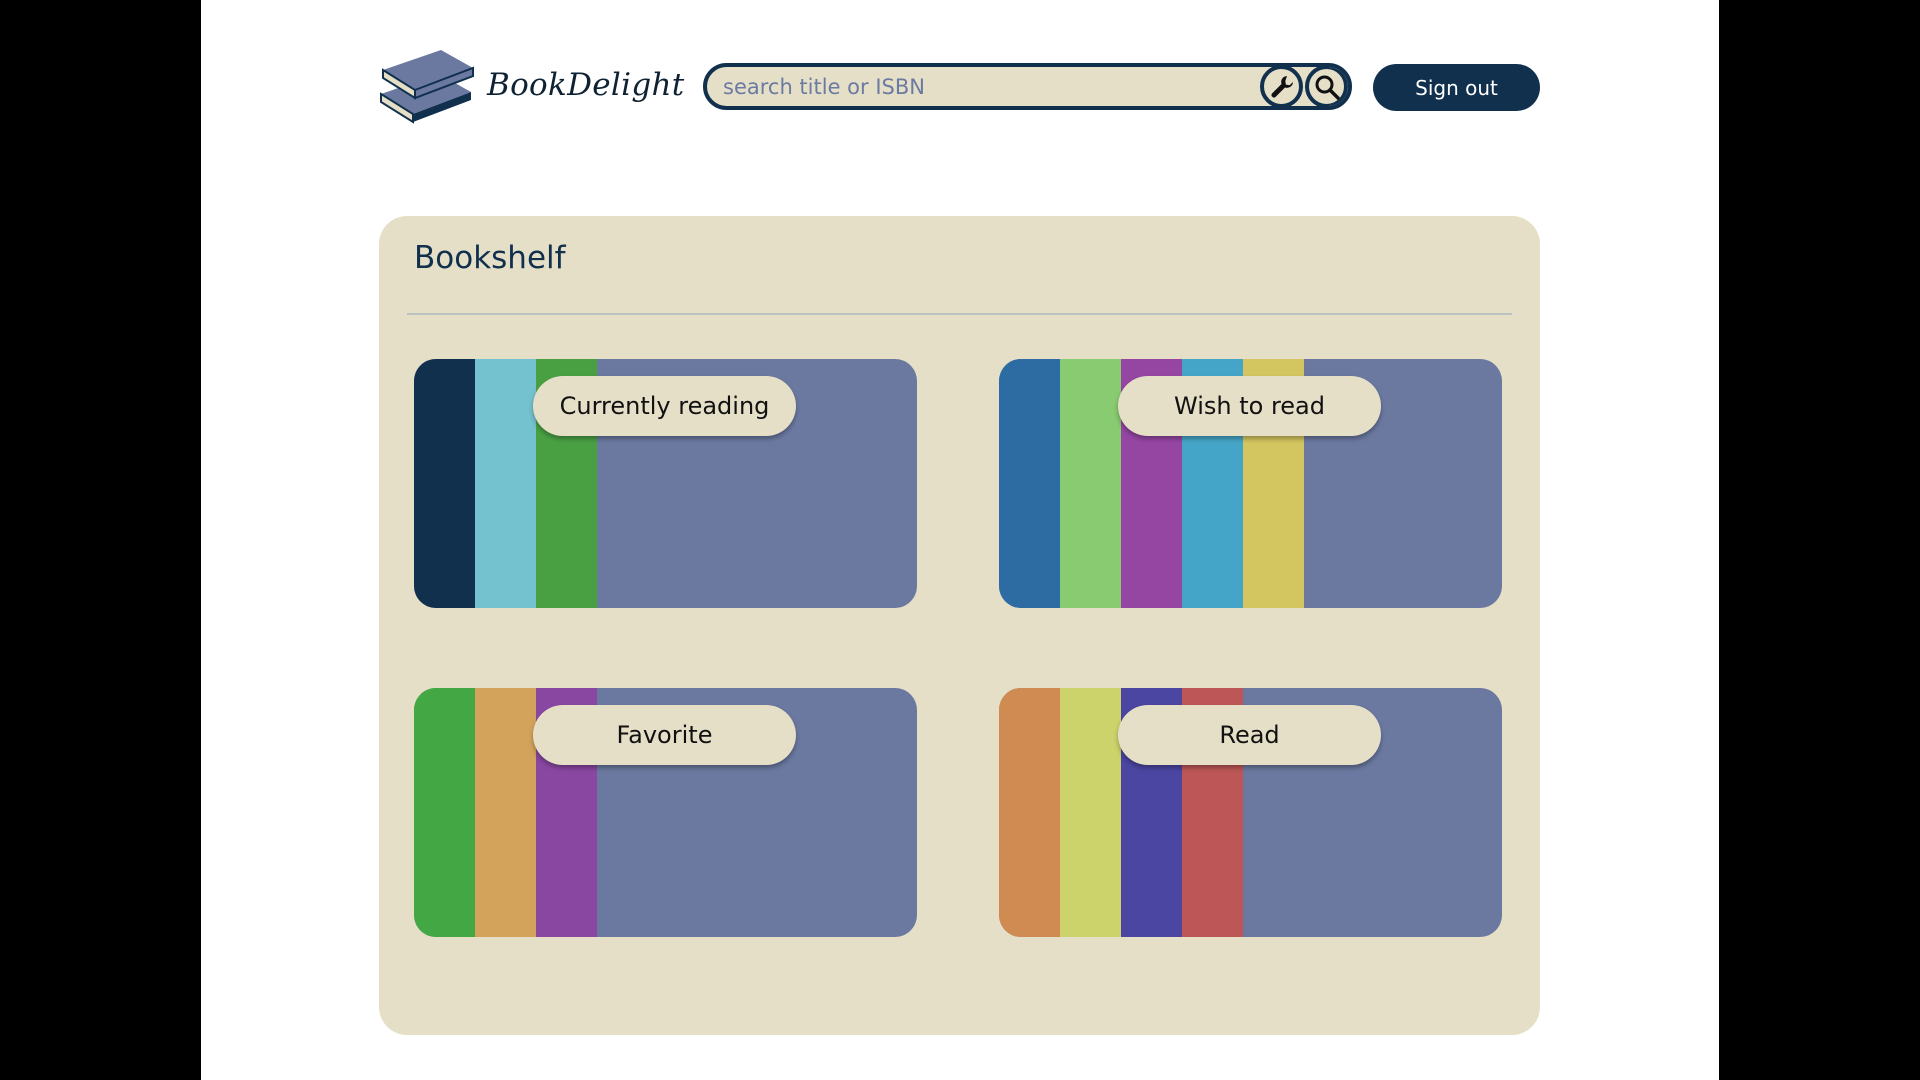  What do you see at coordinates (959, 314) in the screenshot?
I see `divider` at bounding box center [959, 314].